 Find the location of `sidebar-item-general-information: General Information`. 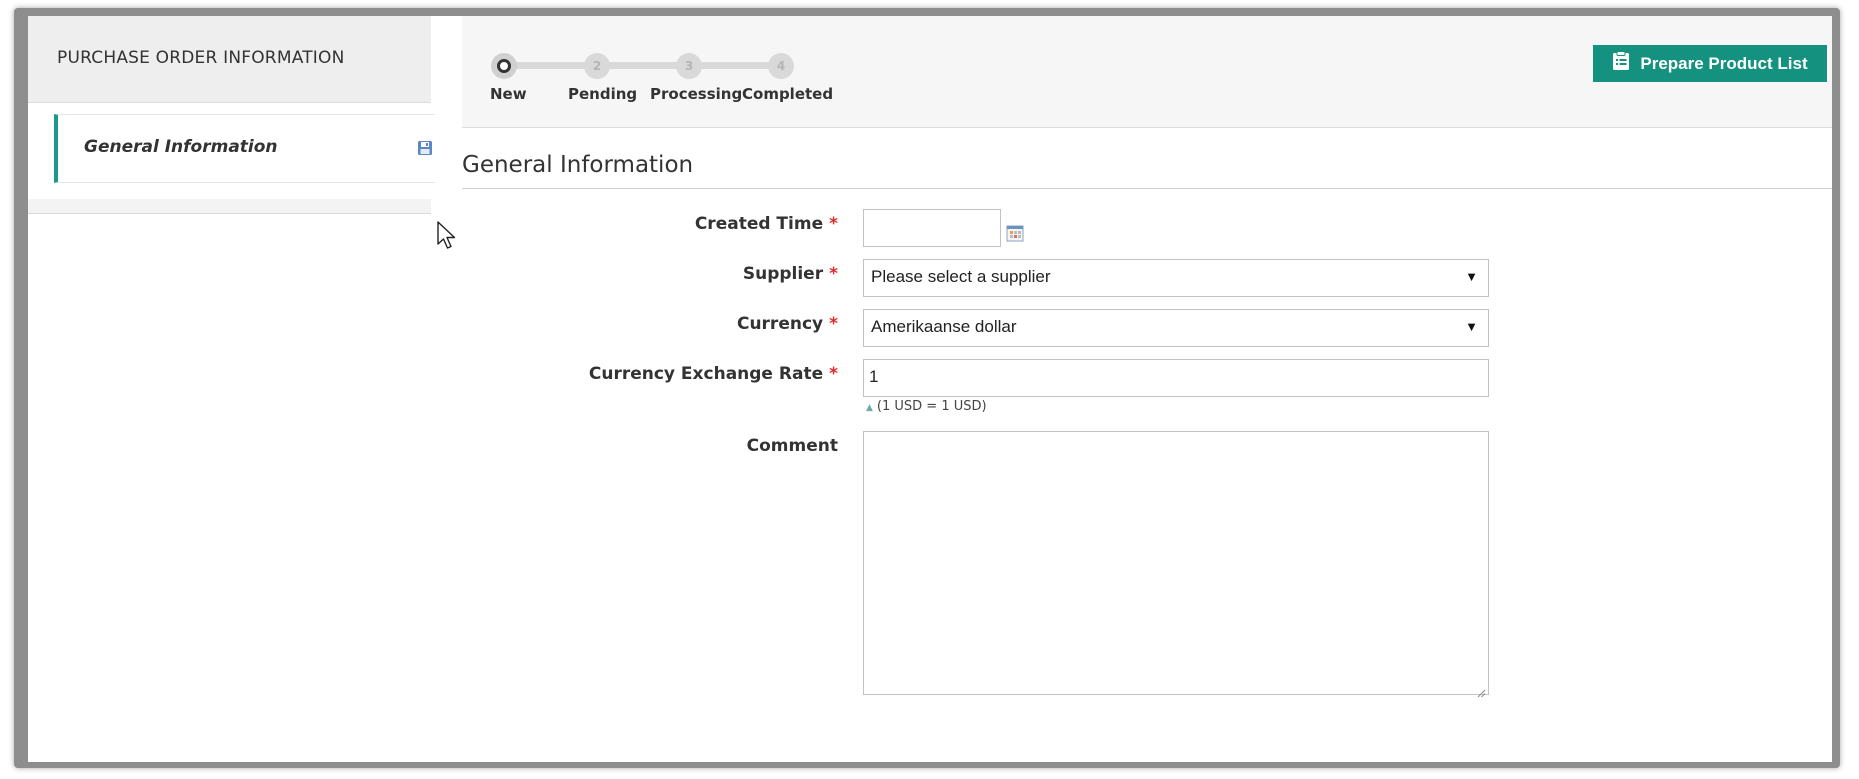

sidebar-item-general-information: General Information is located at coordinates (244, 148).